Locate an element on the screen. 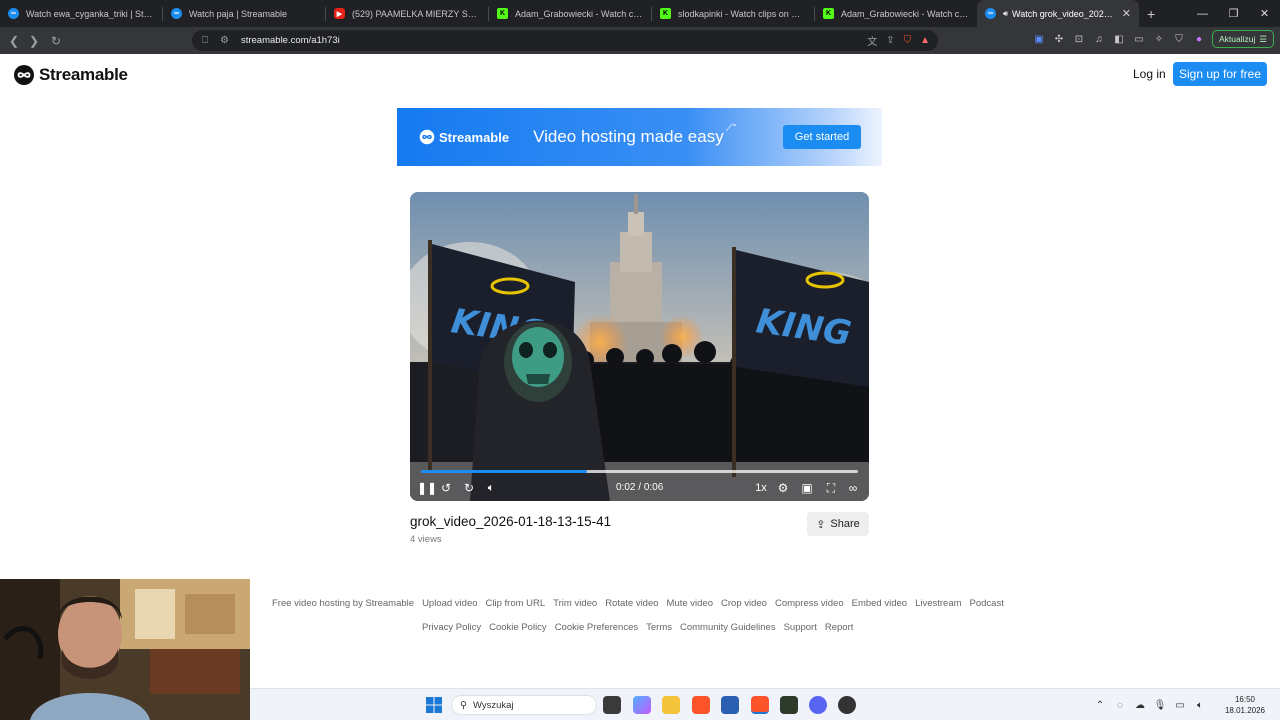 Image resolution: width=1280 pixels, height=720 pixels. volume-tray-icon: 🔈︎ is located at coordinates (1200, 705).